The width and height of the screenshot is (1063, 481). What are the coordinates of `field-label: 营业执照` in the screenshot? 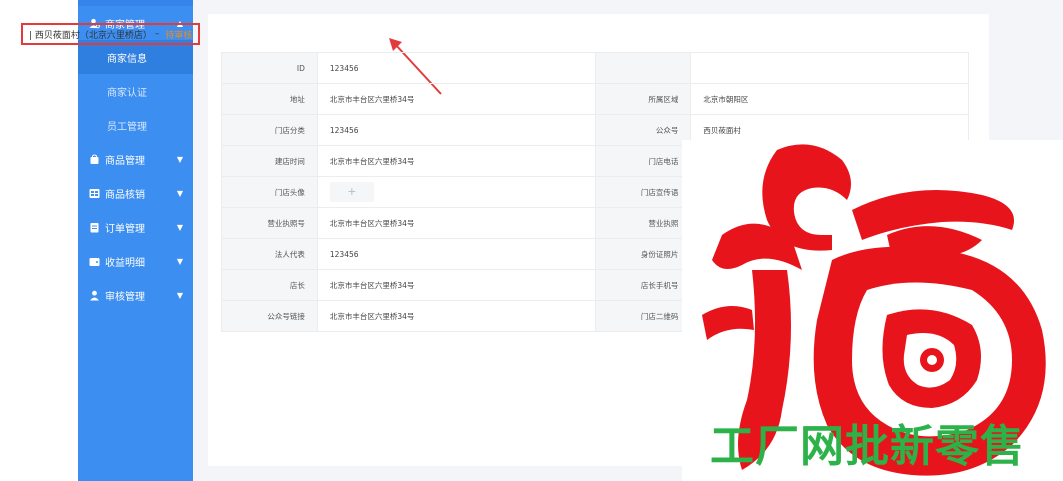 It's located at (643, 223).